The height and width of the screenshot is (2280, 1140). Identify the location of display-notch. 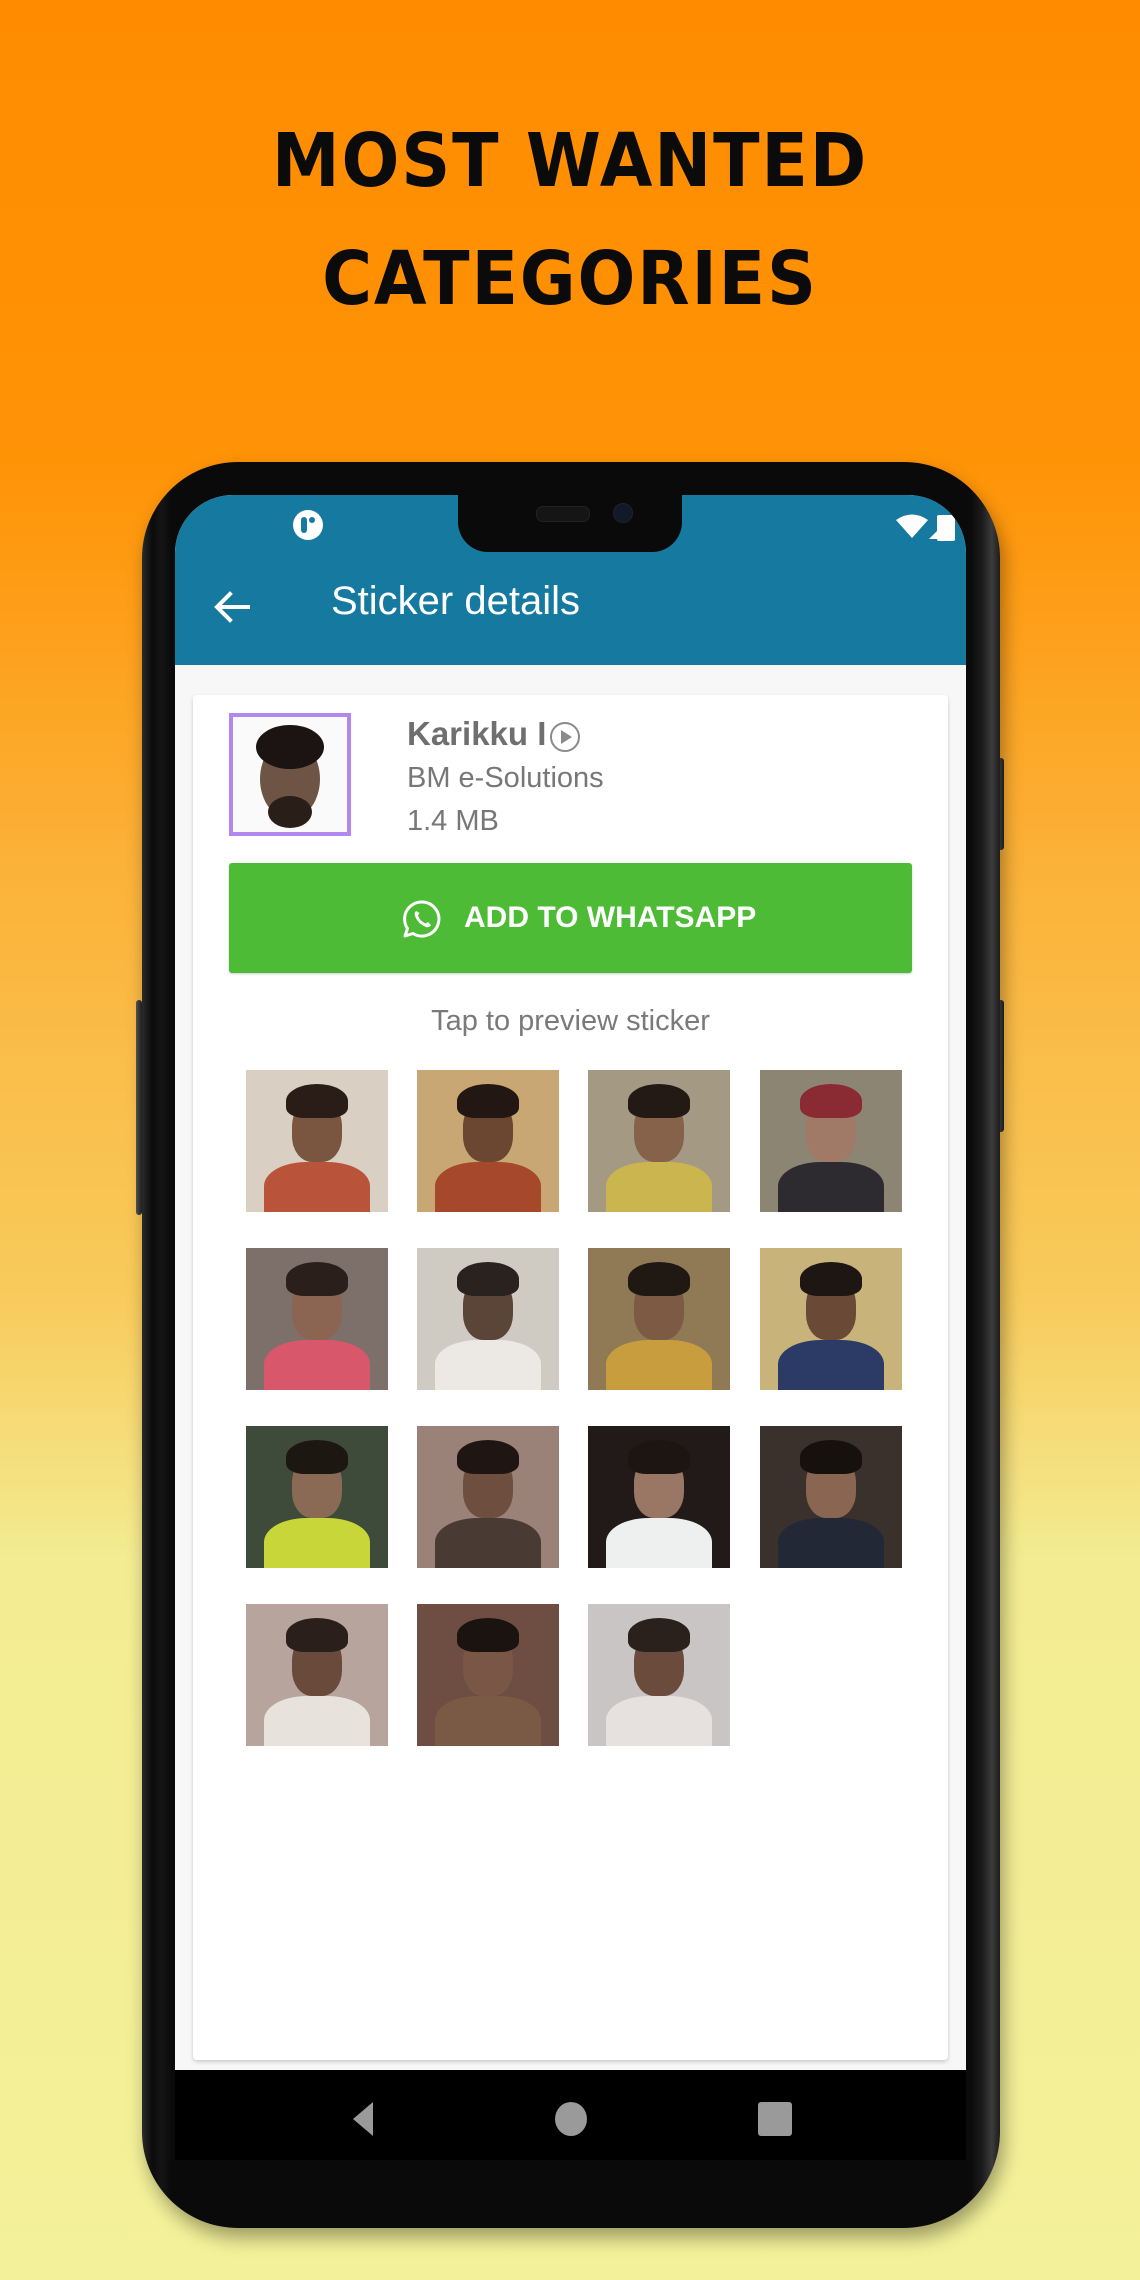
(570, 523).